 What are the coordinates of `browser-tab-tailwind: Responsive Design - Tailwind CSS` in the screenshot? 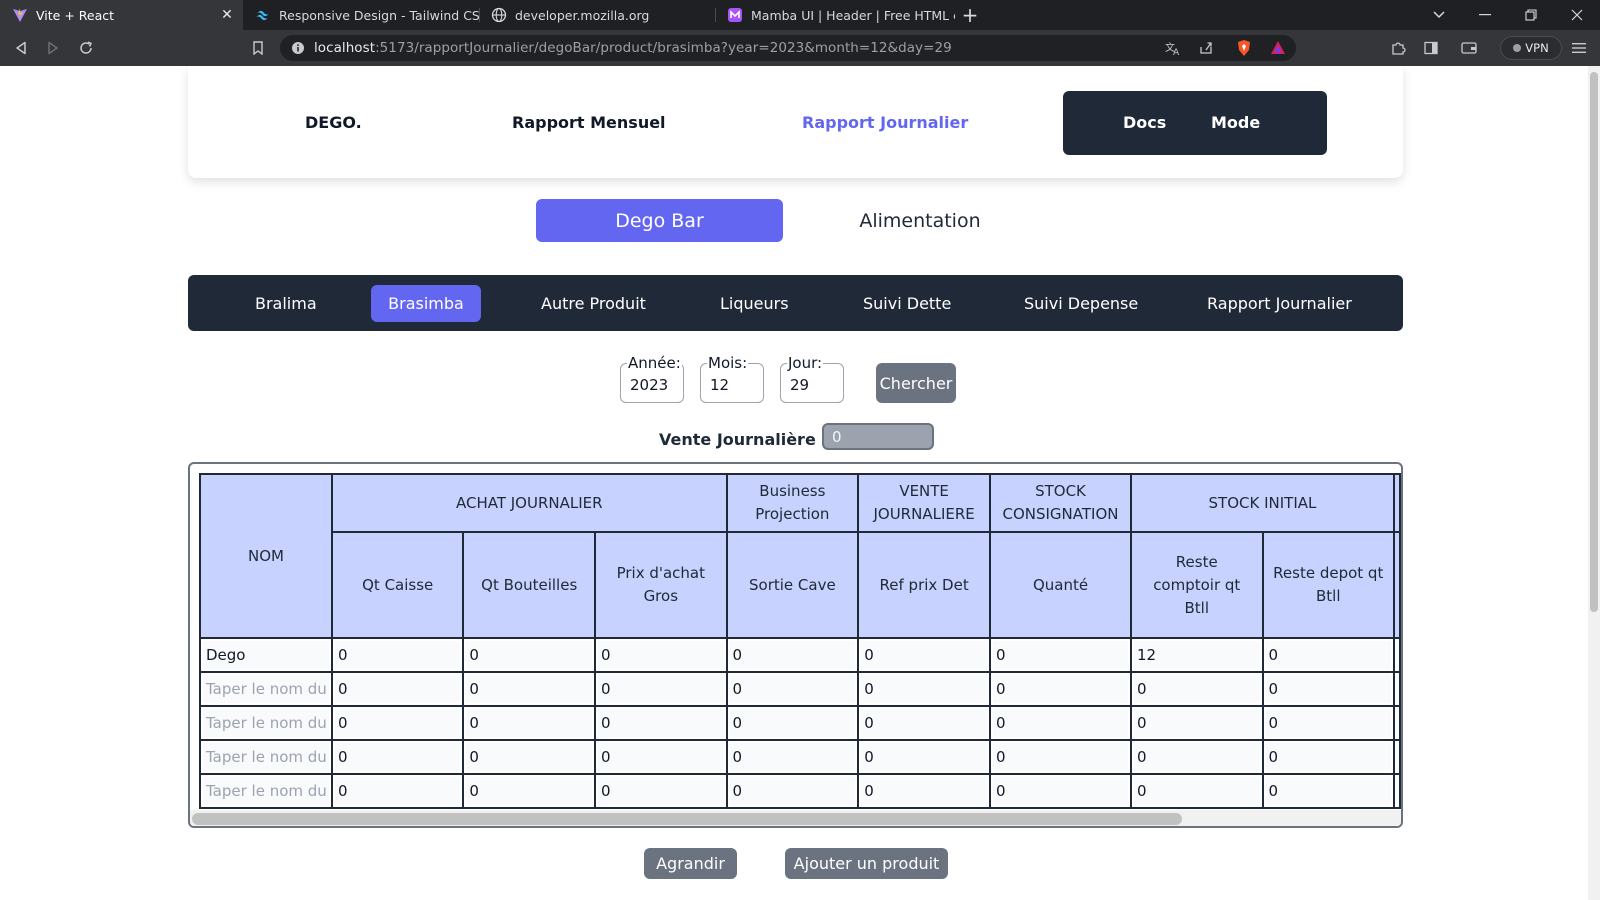 It's located at (361, 15).